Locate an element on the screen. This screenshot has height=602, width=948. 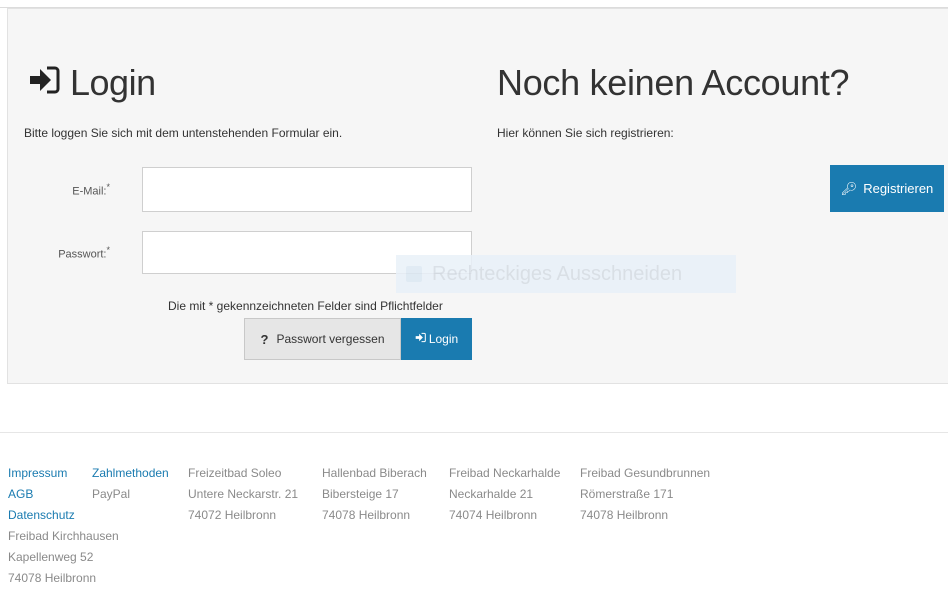
snipping-tool-overlay: Rechteckiges Ausschneiden is located at coordinates (566, 274).